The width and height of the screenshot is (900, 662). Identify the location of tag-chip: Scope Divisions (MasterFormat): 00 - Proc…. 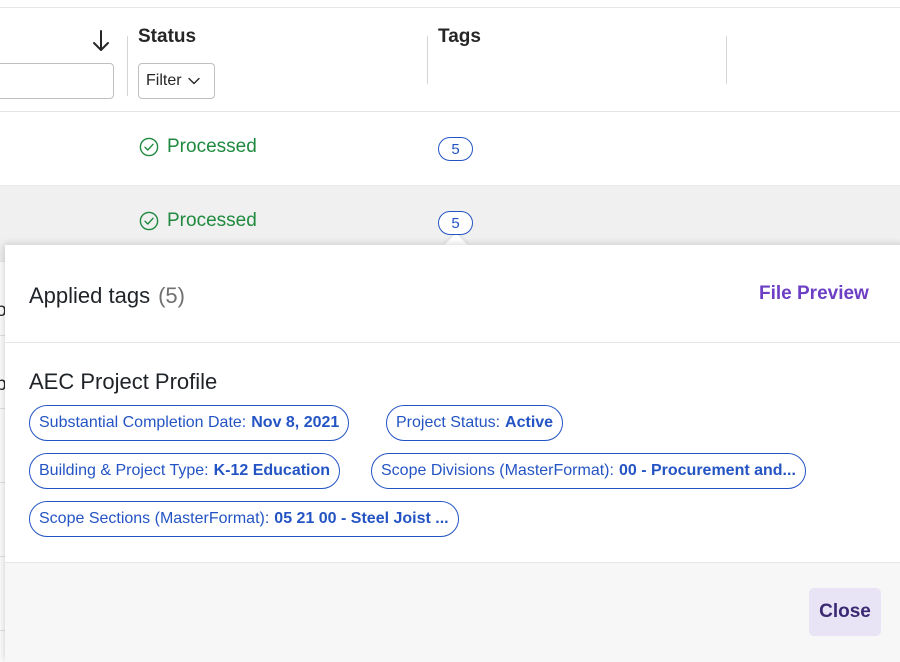
(588, 471).